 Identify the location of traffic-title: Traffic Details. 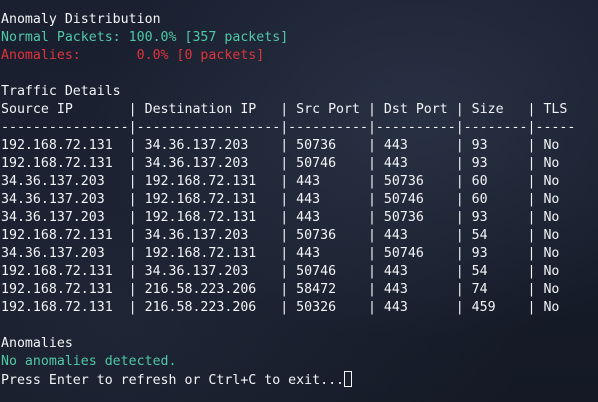
(61, 91).